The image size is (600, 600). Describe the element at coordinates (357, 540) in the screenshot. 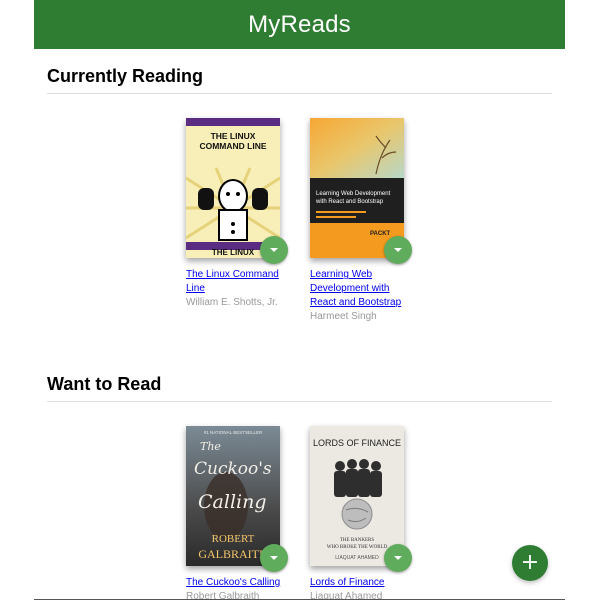

I see `svg-text: THE BANKERS` at that location.